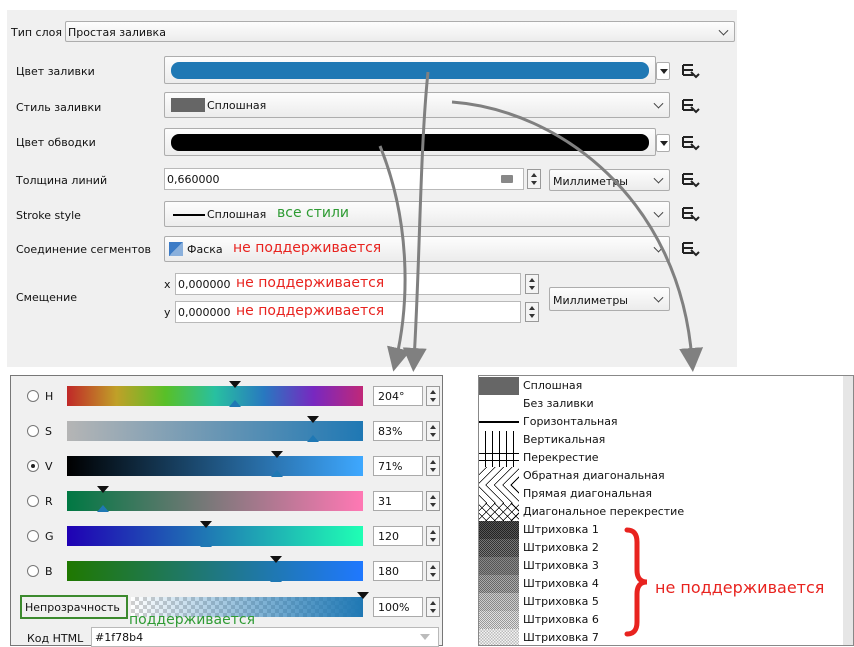  Describe the element at coordinates (561, 637) in the screenshot. I see `fill-style-item-label: Штриховка 7` at that location.